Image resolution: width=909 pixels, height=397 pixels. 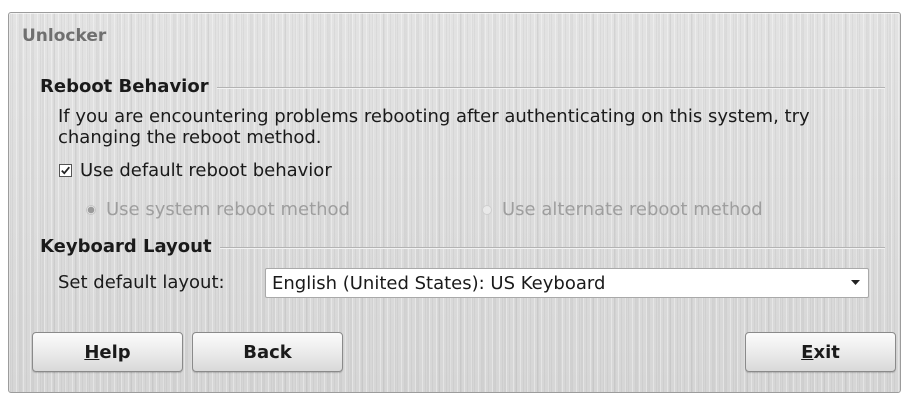 I want to click on checkmark-icon, so click(x=65, y=170).